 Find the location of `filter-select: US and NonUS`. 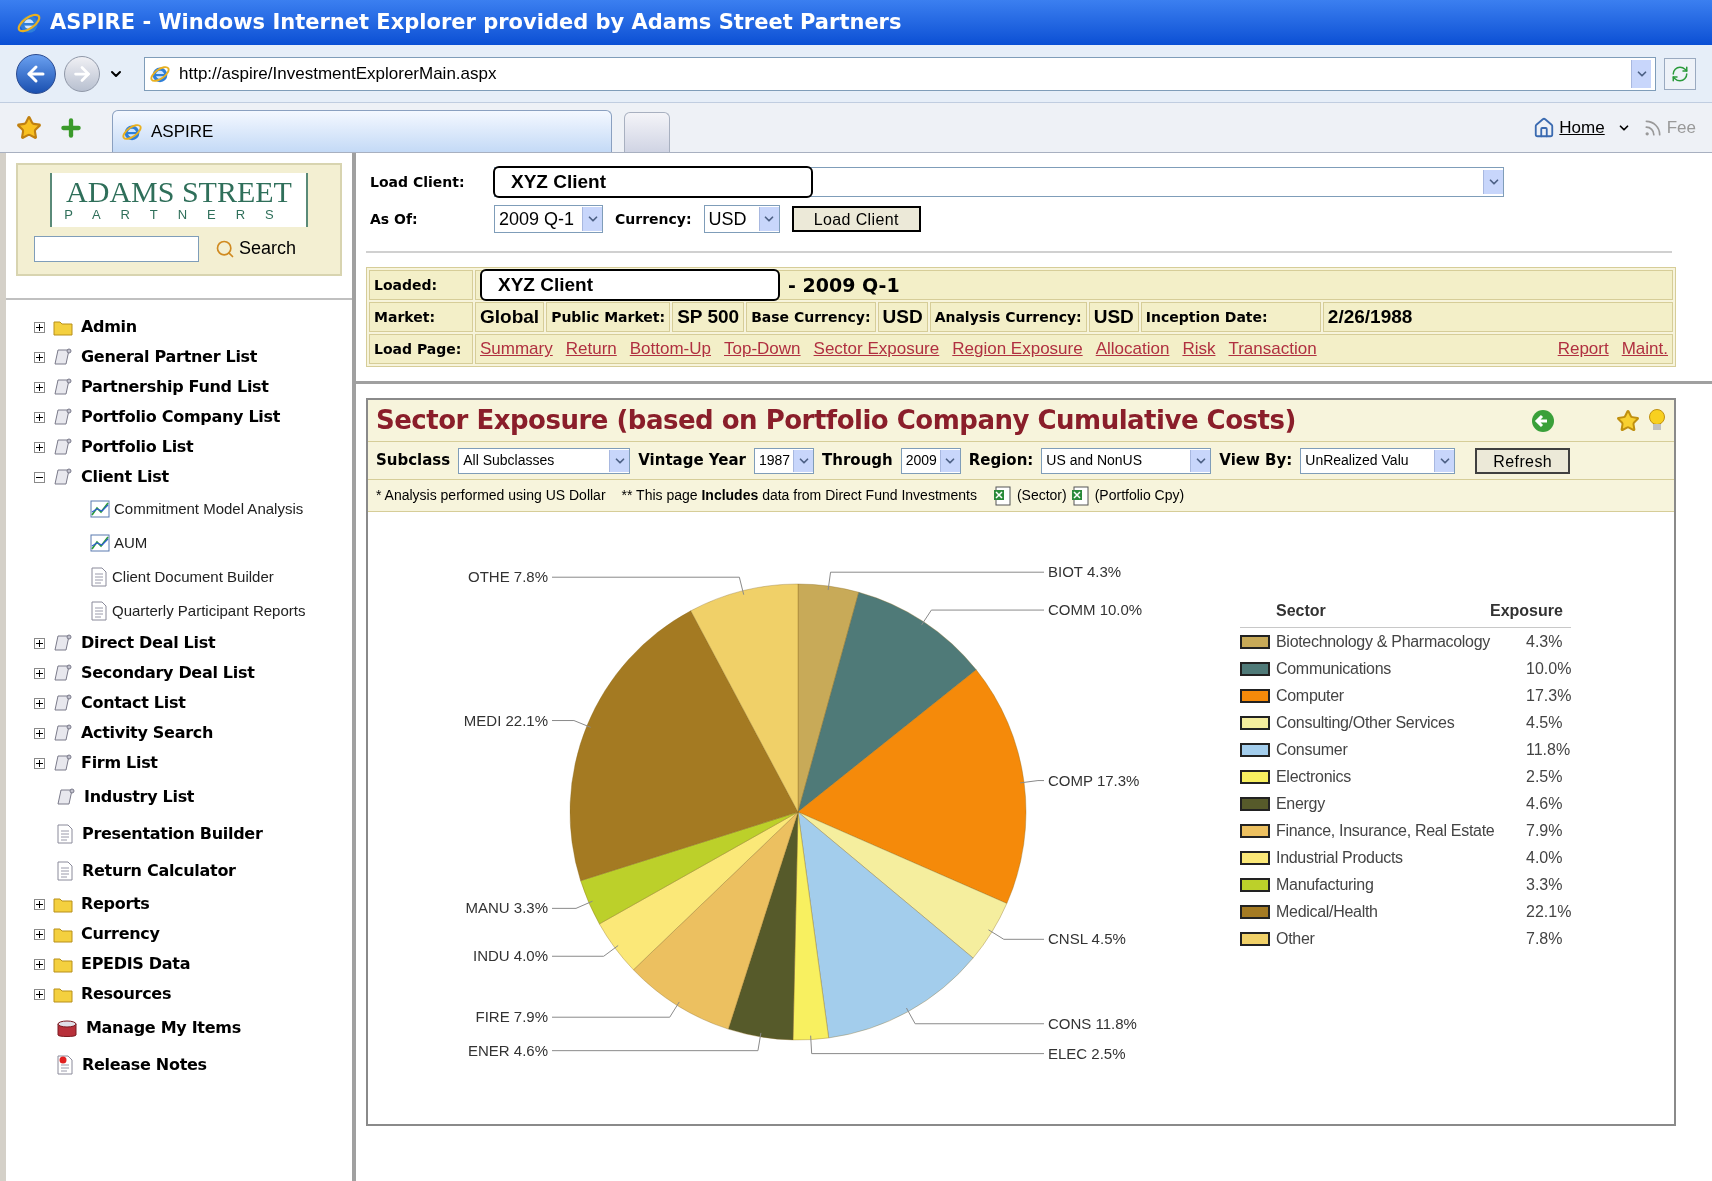

filter-select: US and NonUS is located at coordinates (1126, 460).